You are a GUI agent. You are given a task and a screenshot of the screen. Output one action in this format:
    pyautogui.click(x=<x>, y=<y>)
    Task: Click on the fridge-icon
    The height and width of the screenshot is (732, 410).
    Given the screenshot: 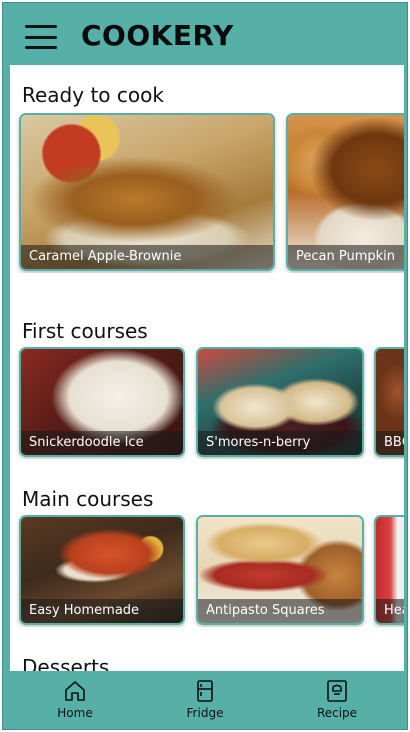 What is the action you would take?
    pyautogui.click(x=205, y=691)
    